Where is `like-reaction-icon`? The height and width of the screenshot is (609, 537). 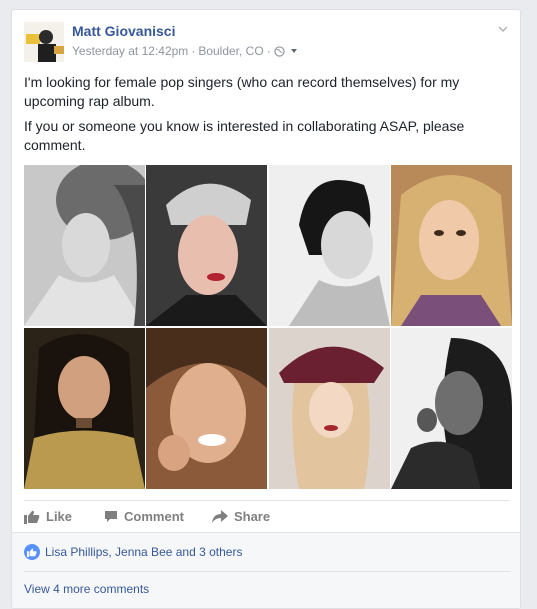 like-reaction-icon is located at coordinates (32, 552).